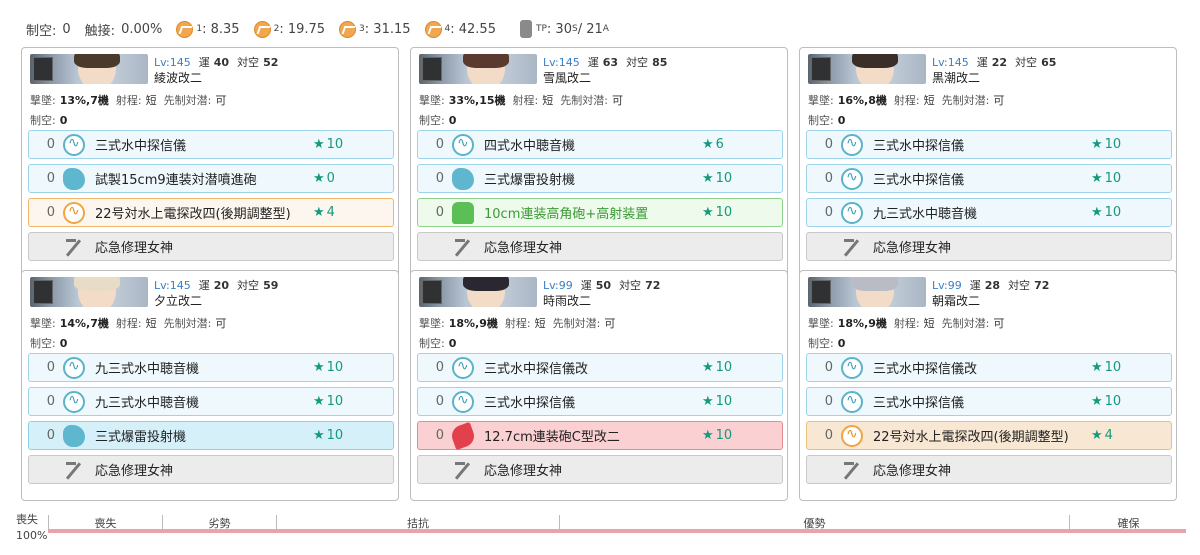 The image size is (1200, 555). What do you see at coordinates (600, 212) in the screenshot?
I see `equipment-slot: 0 10cm連装高角砲+高射装置 ★ 10` at bounding box center [600, 212].